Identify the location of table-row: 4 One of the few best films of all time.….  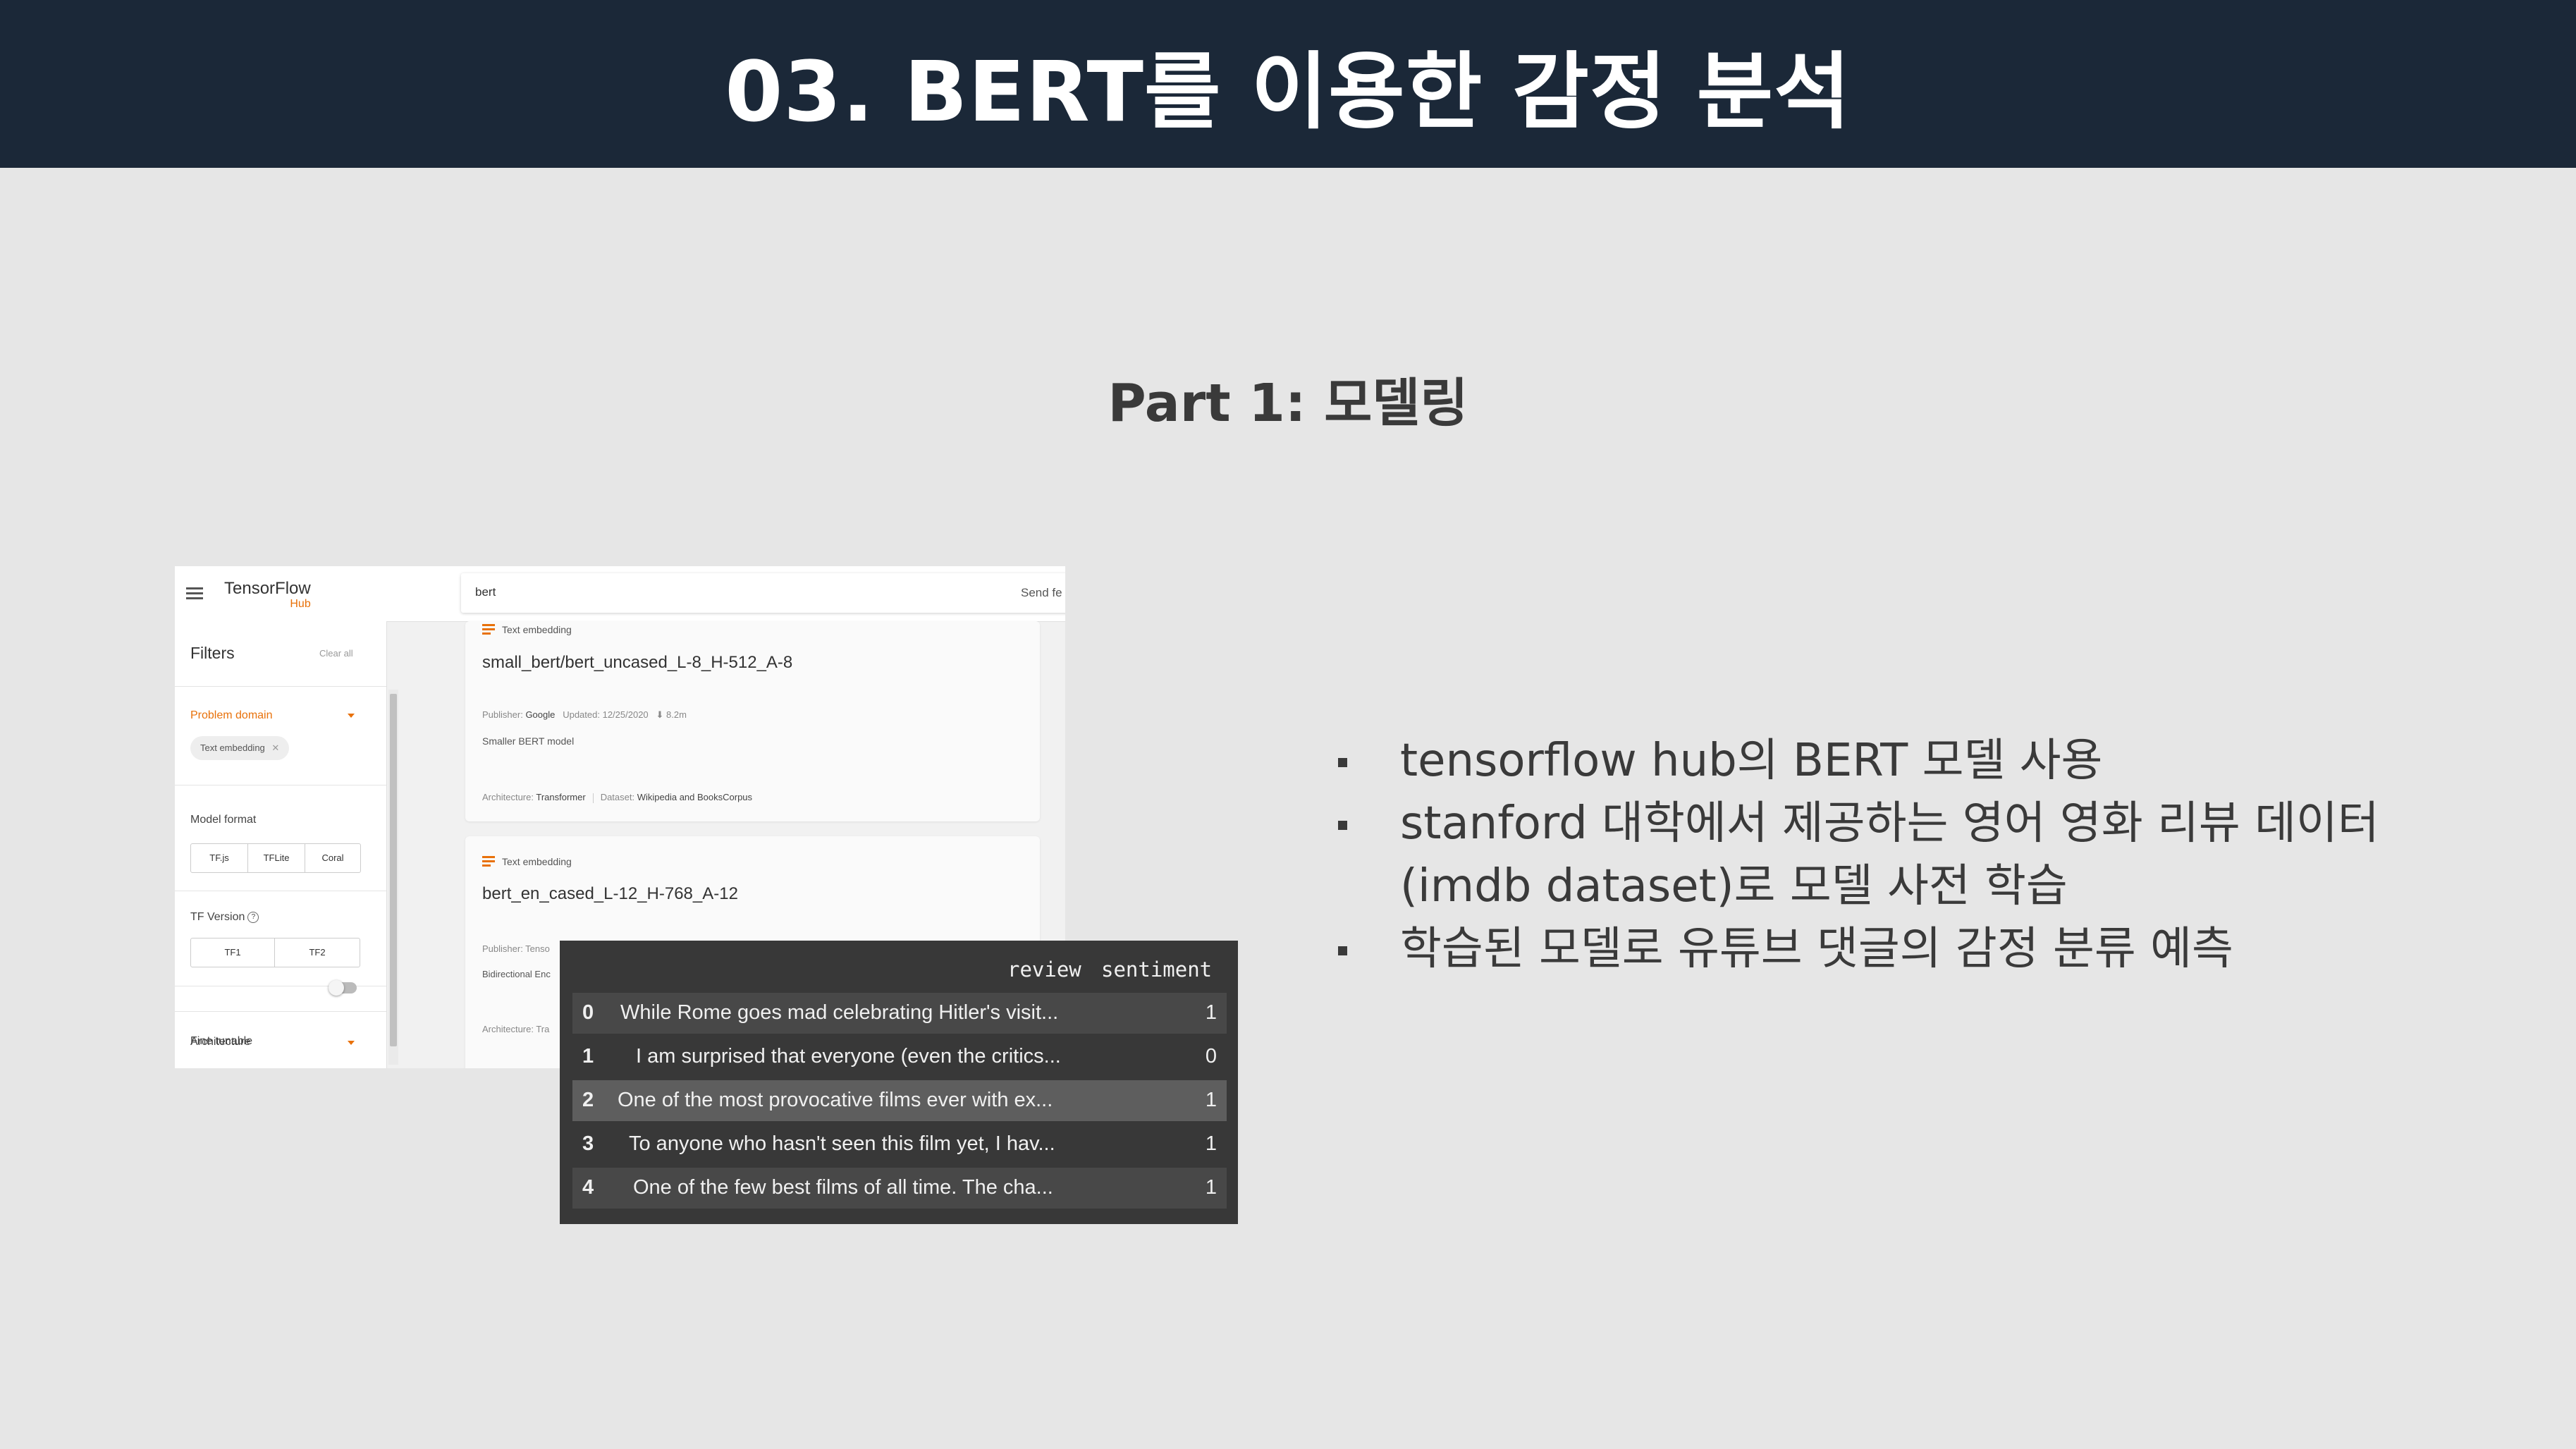
(899, 1188).